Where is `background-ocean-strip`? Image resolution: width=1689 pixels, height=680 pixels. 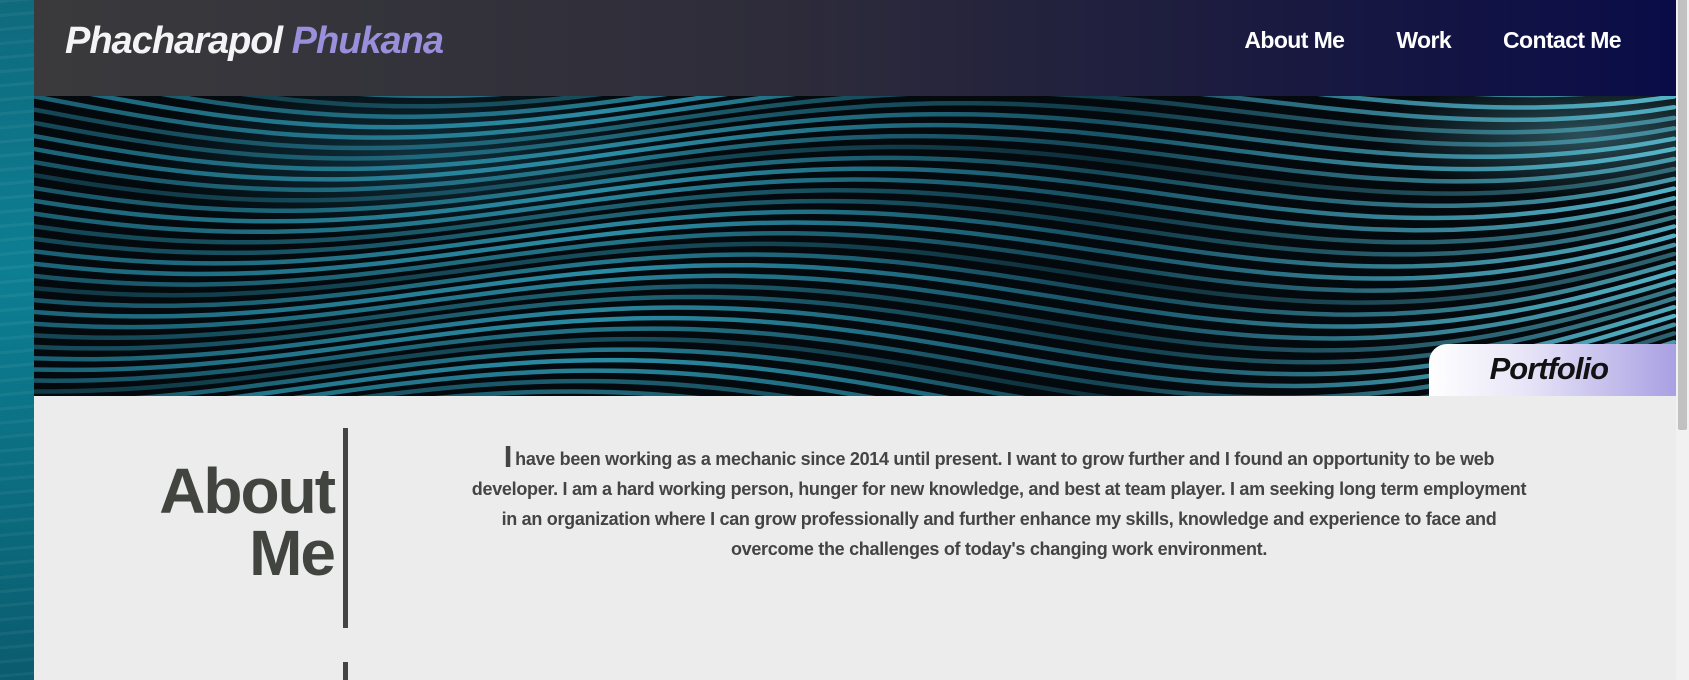
background-ocean-strip is located at coordinates (17, 340).